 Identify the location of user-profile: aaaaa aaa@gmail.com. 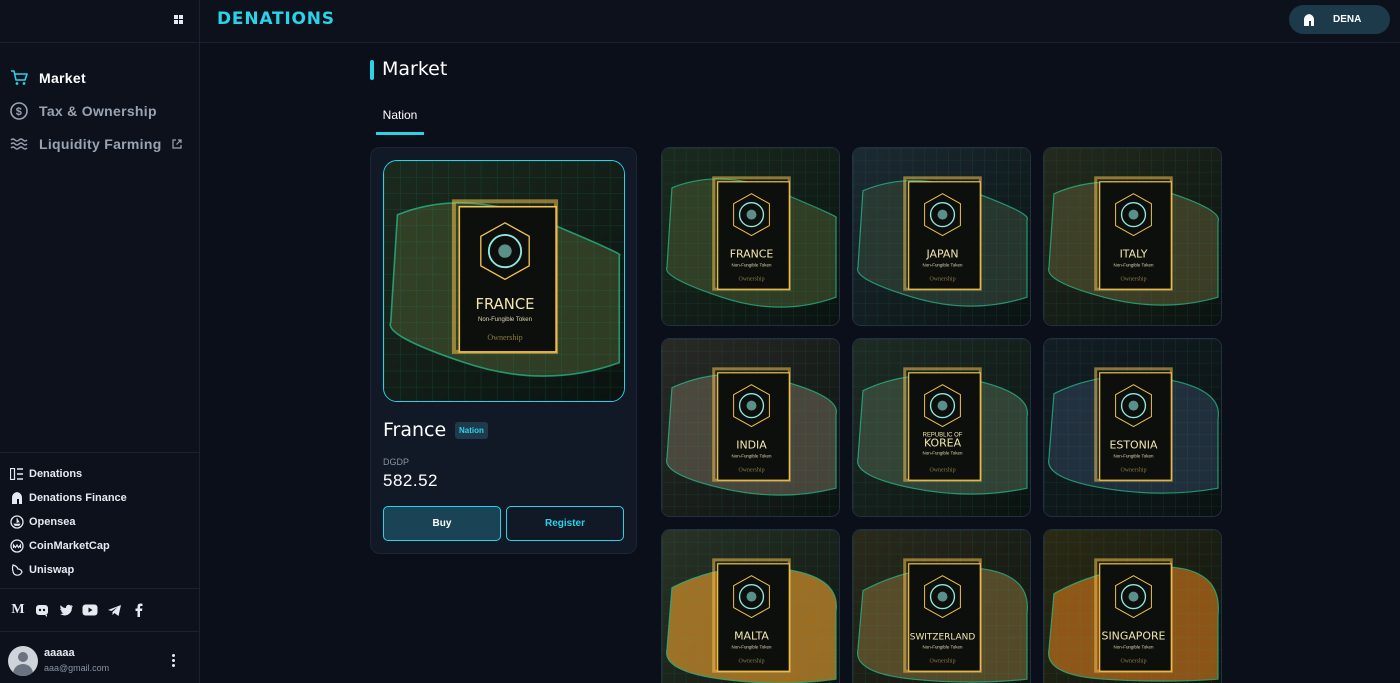
(99, 661).